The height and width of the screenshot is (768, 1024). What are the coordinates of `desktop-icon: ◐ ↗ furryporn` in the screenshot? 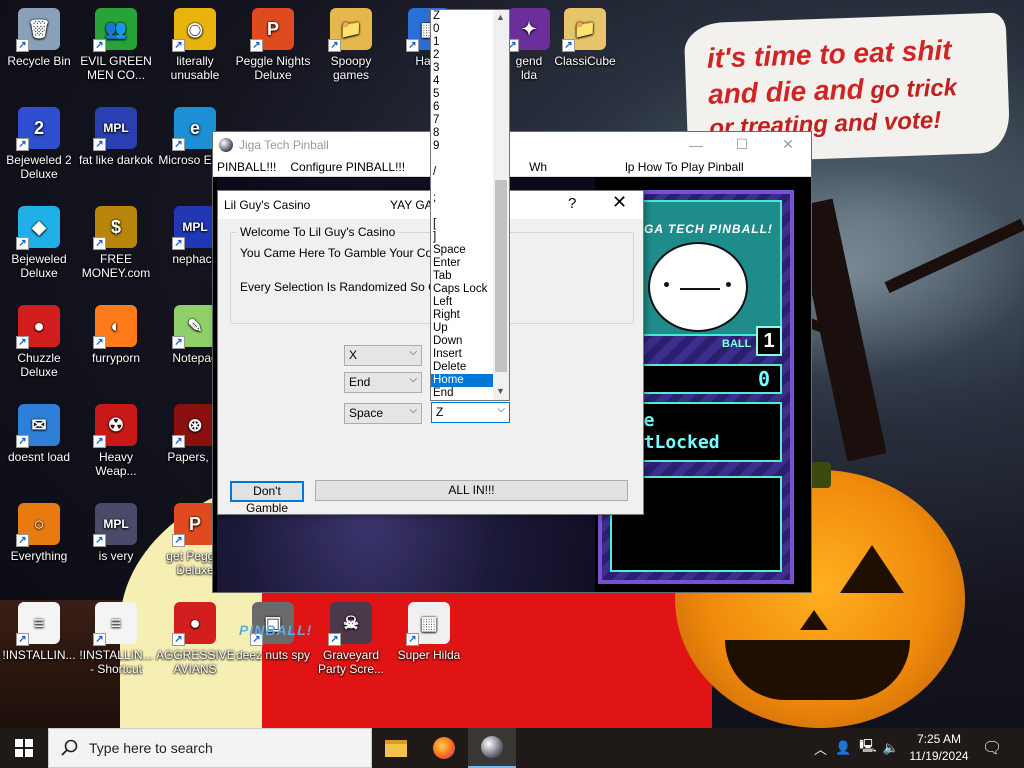 It's located at (116, 335).